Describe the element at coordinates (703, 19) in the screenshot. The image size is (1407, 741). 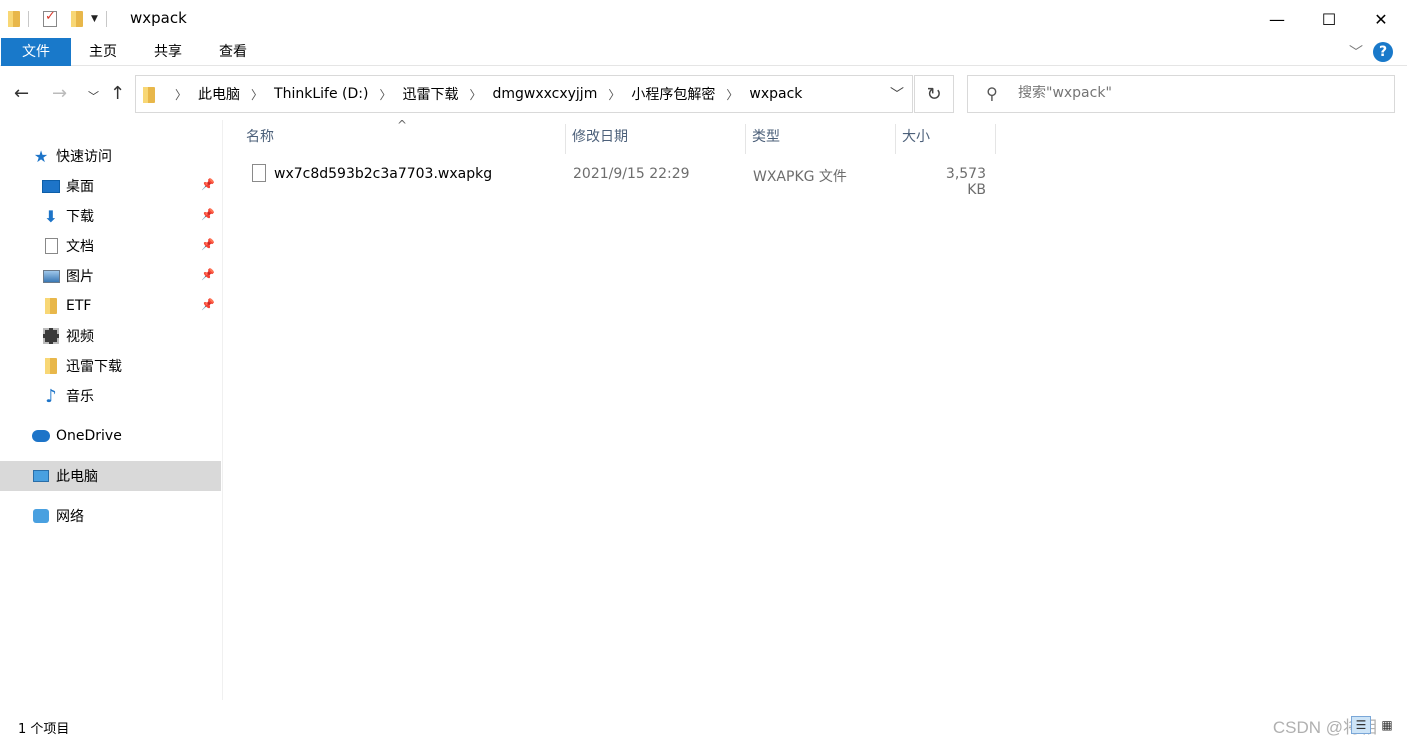
I see `title-bar: ▼ wxpack — ☐ ✕` at that location.